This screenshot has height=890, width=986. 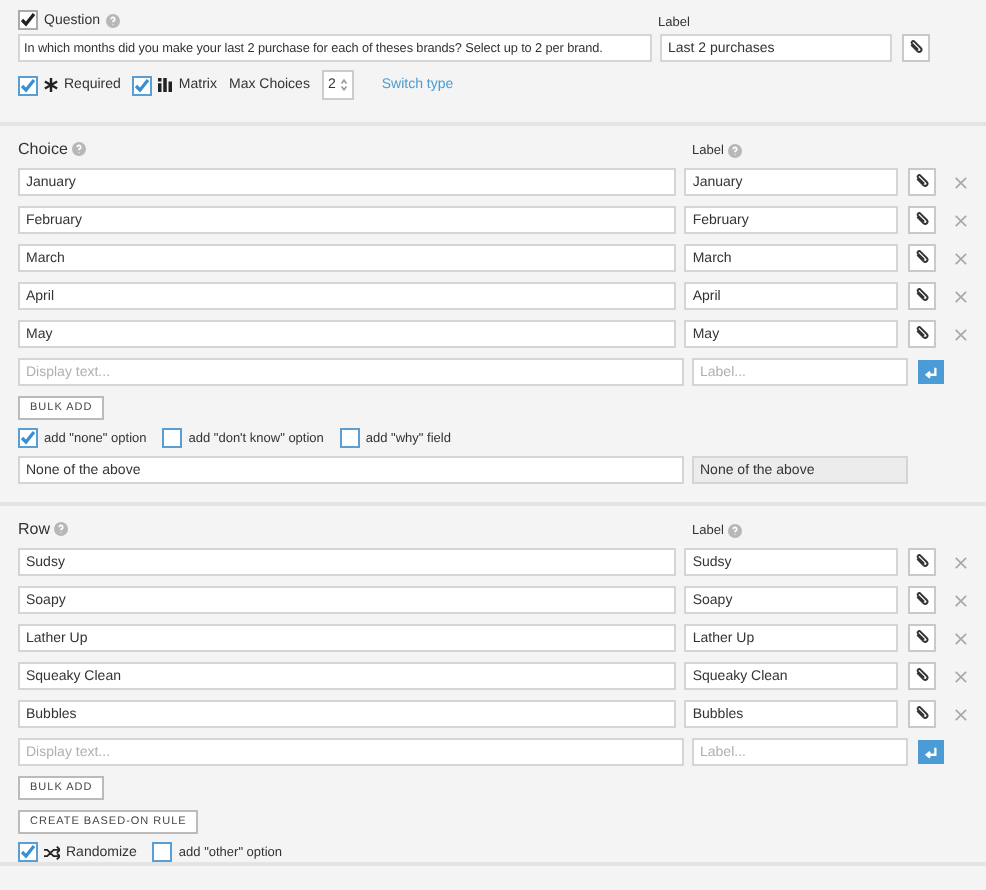 What do you see at coordinates (34, 529) in the screenshot?
I see `section-heading: Row` at bounding box center [34, 529].